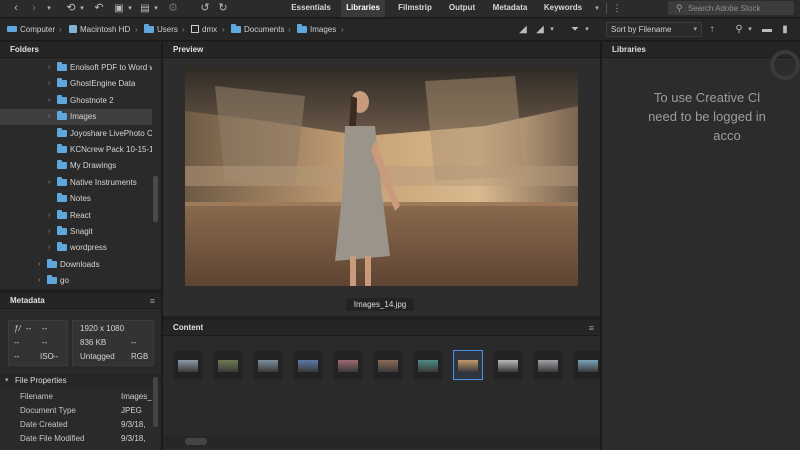 The width and height of the screenshot is (800, 450). Describe the element at coordinates (415, 8) in the screenshot. I see `tab-filmstrip: Filmstrip` at that location.